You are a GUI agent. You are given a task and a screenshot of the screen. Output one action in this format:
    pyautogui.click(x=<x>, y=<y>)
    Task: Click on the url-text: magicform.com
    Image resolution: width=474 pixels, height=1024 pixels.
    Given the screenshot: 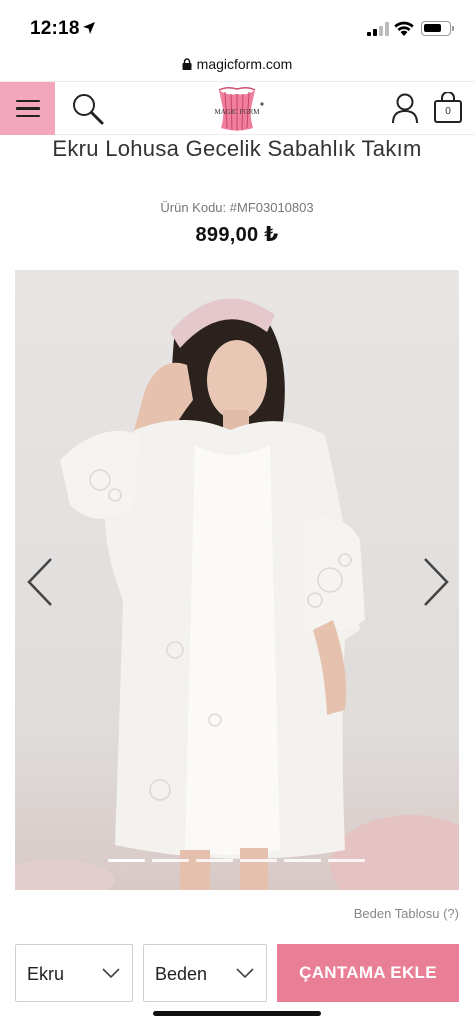 What is the action you would take?
    pyautogui.click(x=244, y=64)
    